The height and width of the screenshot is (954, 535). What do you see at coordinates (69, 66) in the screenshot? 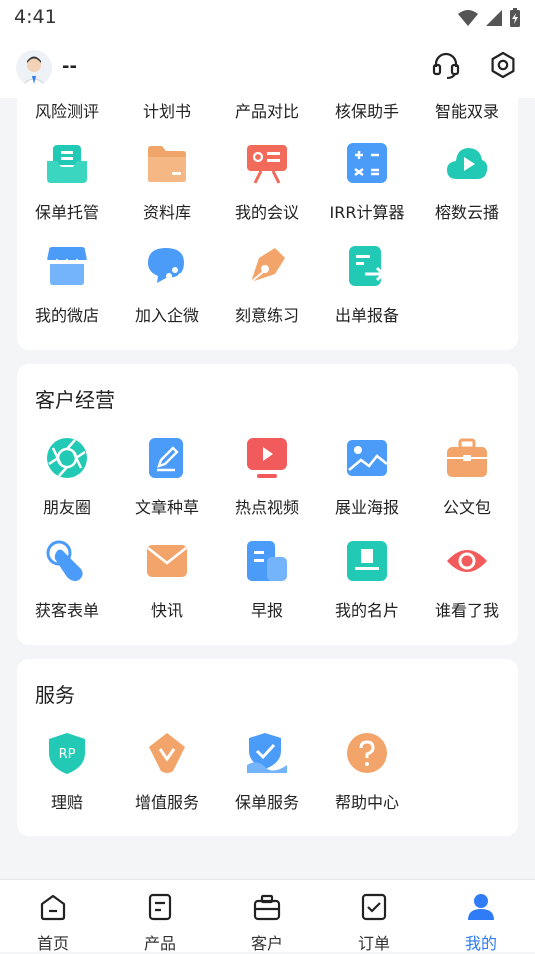
I see `username: --` at bounding box center [69, 66].